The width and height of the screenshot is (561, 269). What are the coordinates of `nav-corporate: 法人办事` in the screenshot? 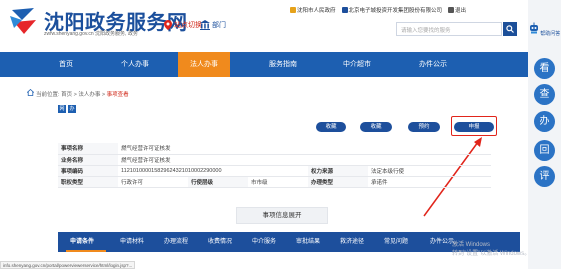 It's located at (204, 64).